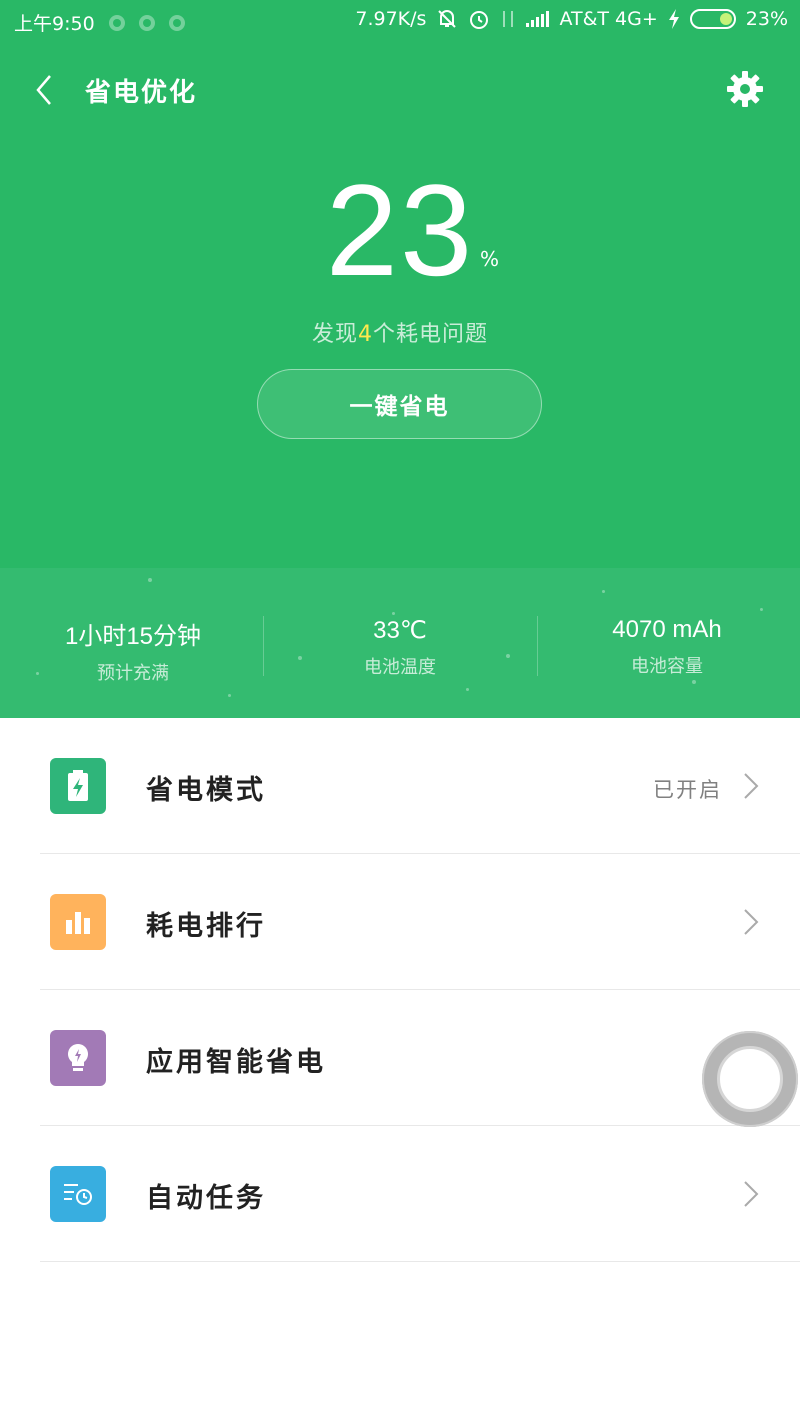  Describe the element at coordinates (263, 646) in the screenshot. I see `stat-divider` at that location.